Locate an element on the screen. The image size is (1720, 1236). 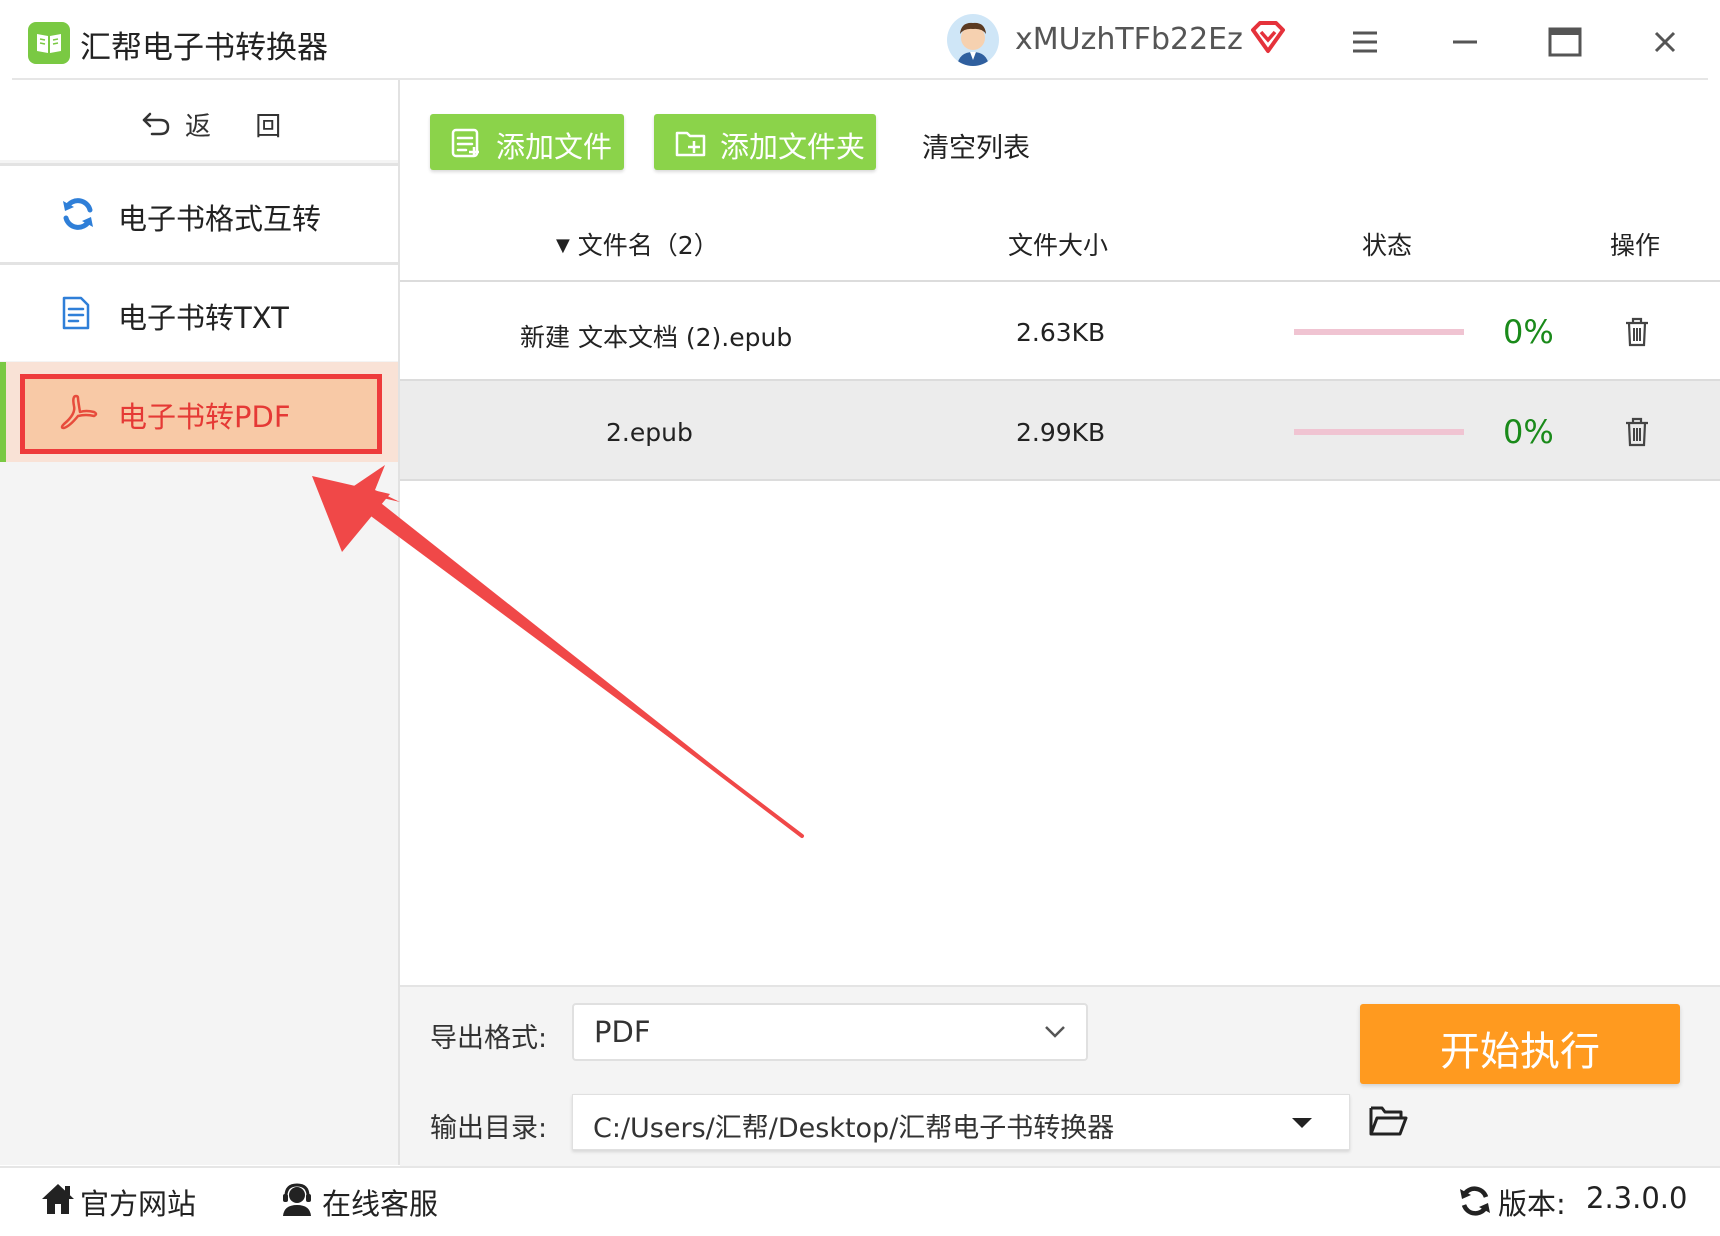
add-file-icon is located at coordinates (465, 143).